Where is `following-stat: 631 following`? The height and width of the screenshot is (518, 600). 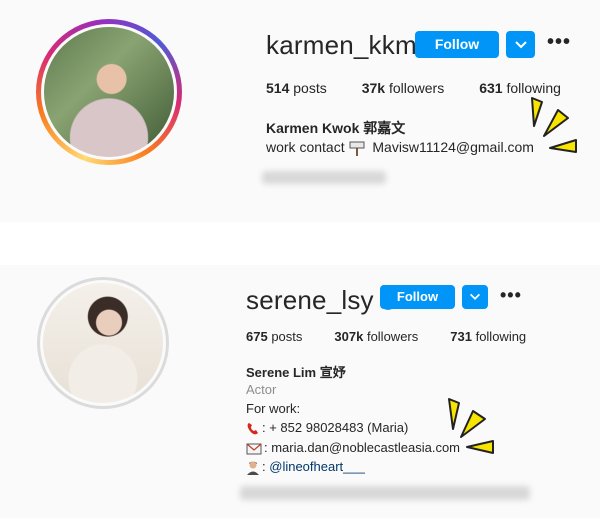
following-stat: 631 following is located at coordinates (520, 88).